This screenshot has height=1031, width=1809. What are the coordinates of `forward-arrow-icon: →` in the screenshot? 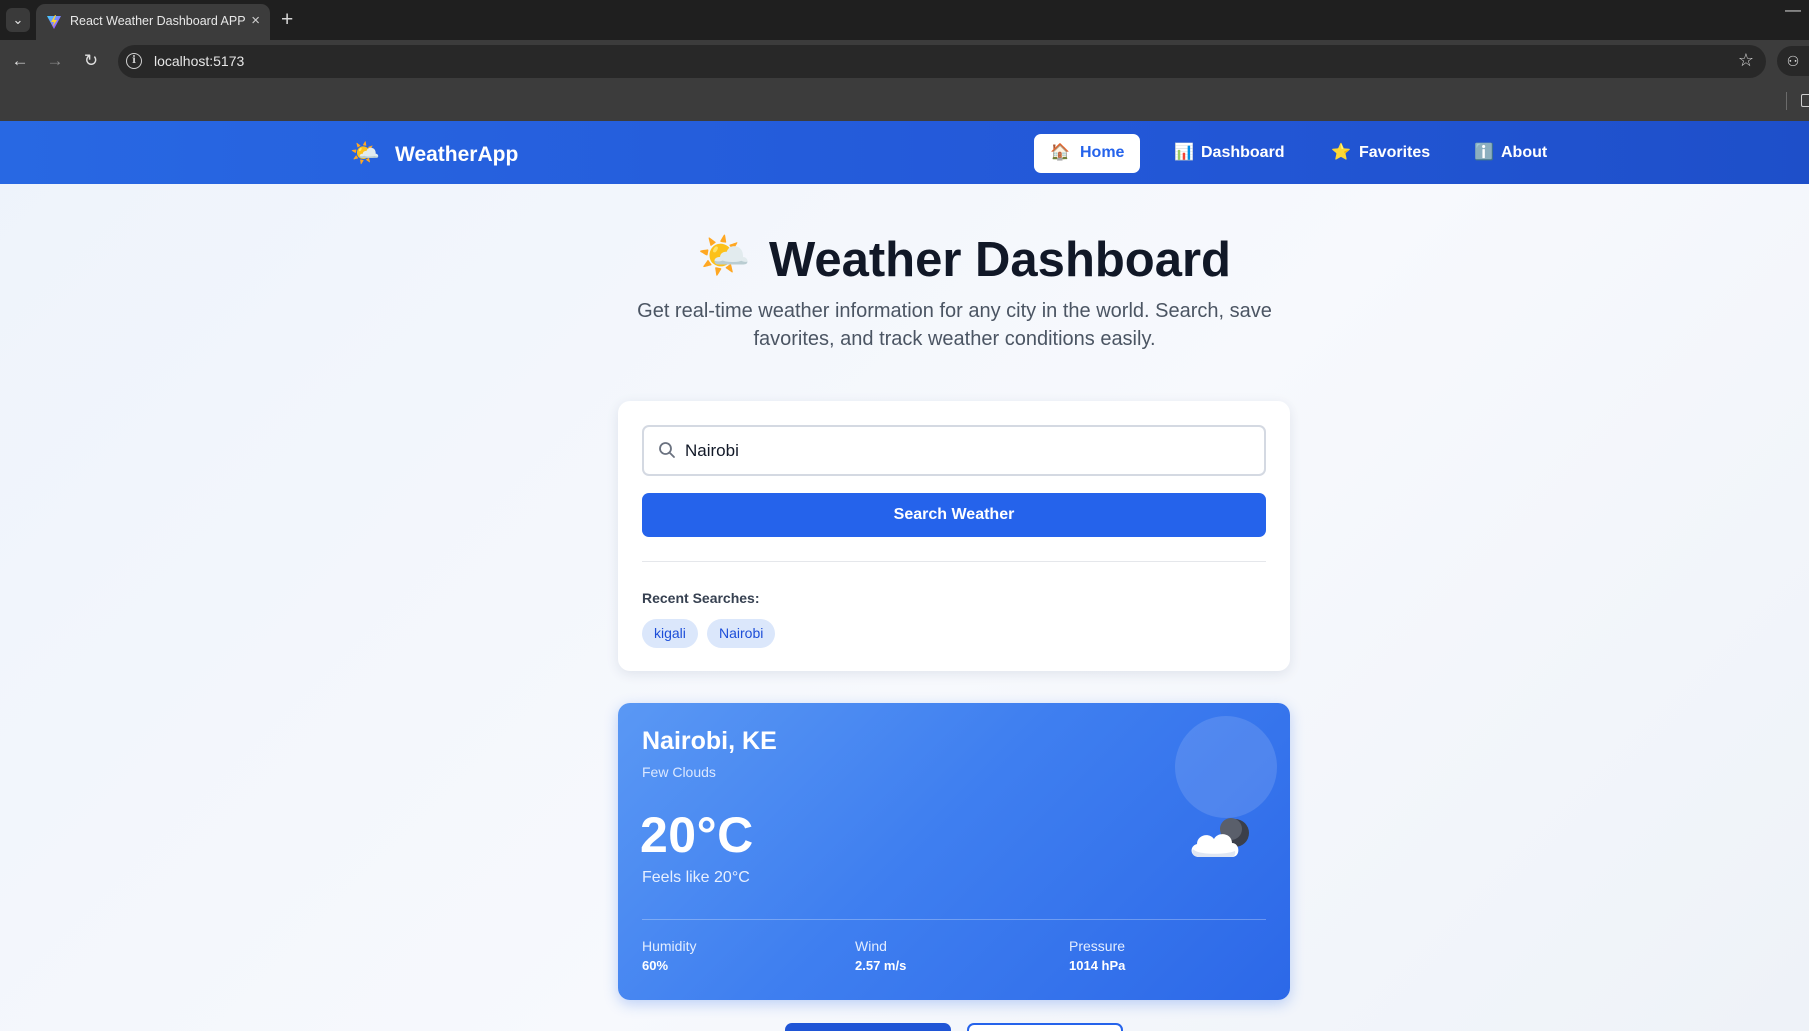 It's located at (55, 61).